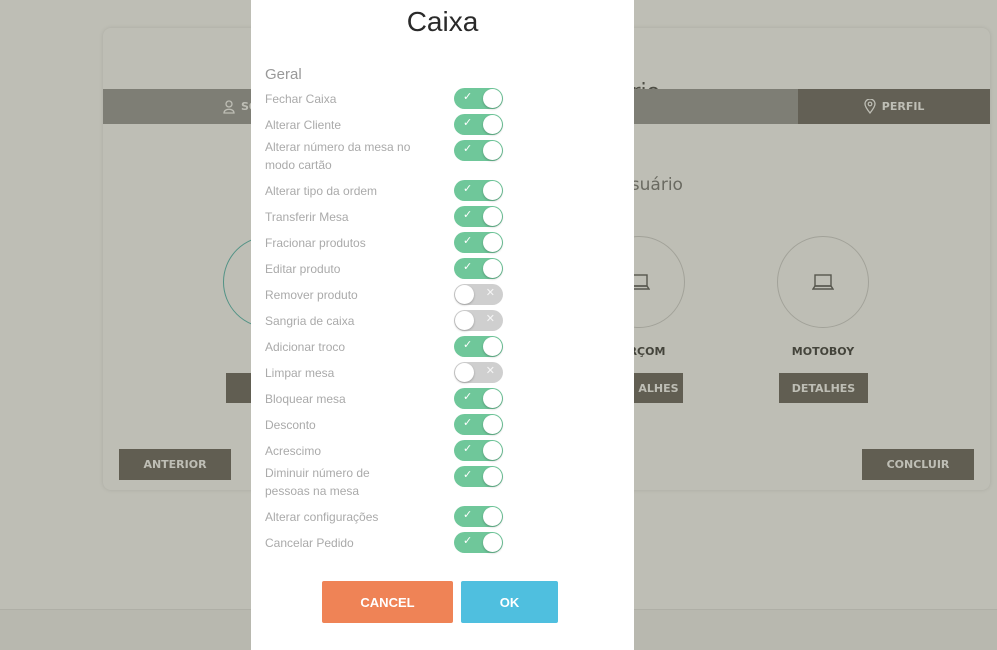 The image size is (997, 650). I want to click on permission-label: Editar produto, so click(303, 269).